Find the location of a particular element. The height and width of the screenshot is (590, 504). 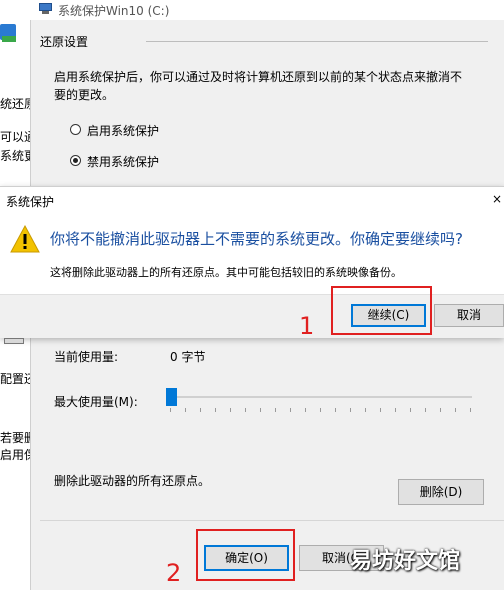

annotation-number-2: 2 is located at coordinates (174, 573).